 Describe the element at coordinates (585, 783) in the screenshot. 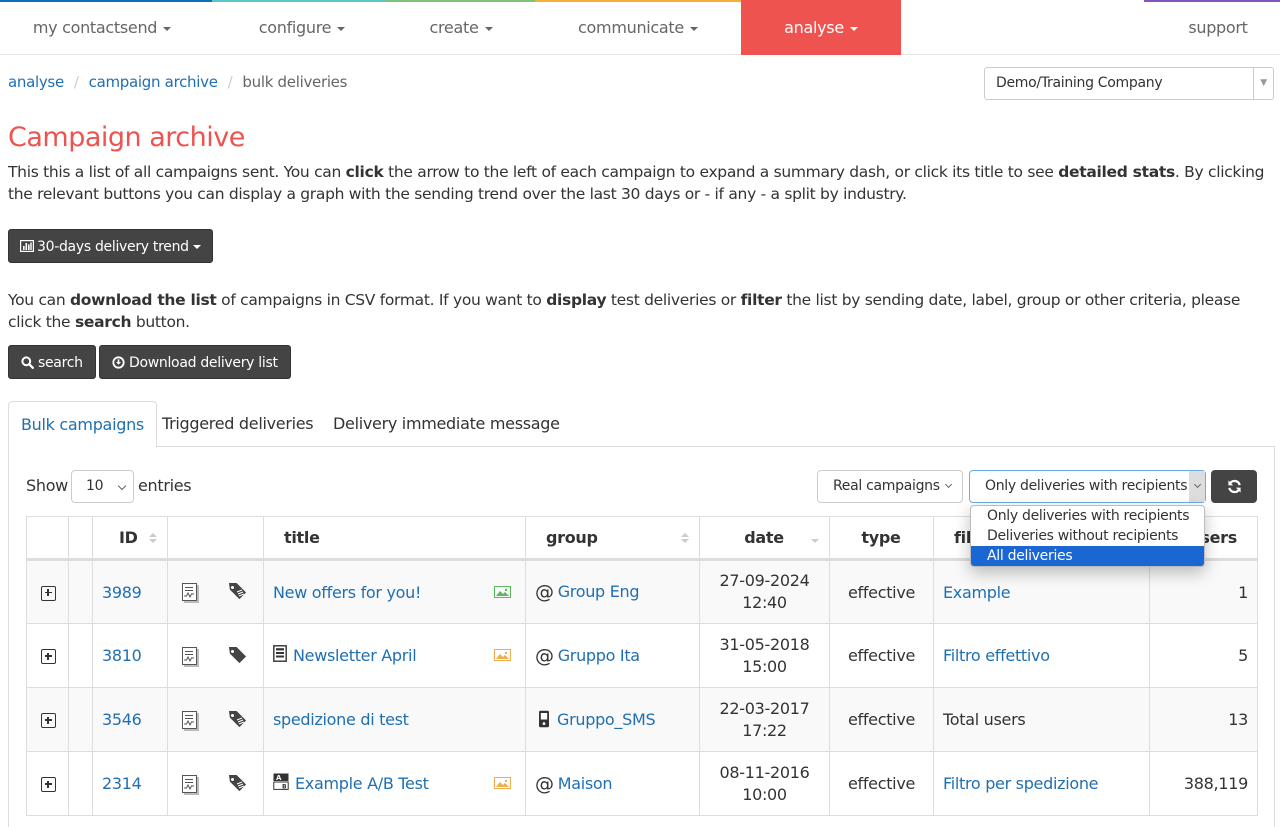

I see `group-link: Maison` at that location.